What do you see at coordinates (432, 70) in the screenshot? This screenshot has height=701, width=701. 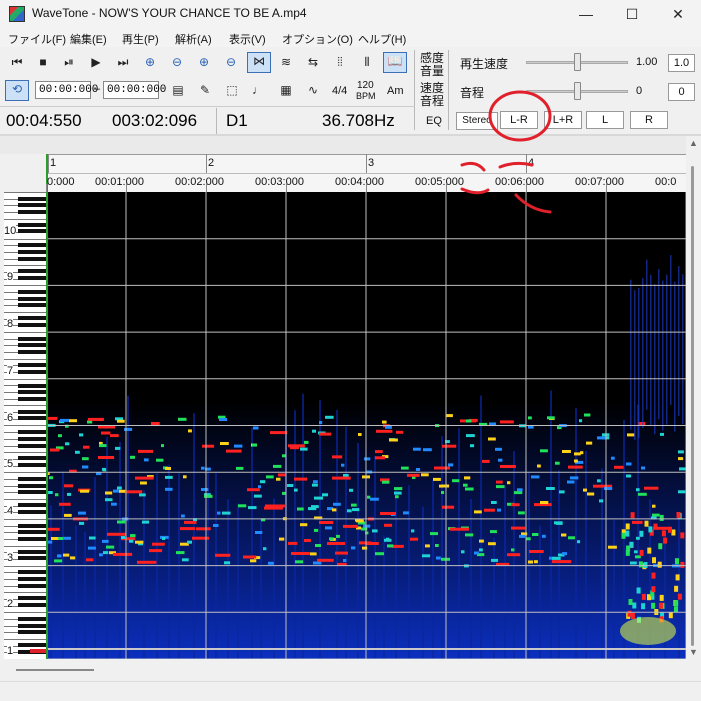 I see `volume-label: 音量` at bounding box center [432, 70].